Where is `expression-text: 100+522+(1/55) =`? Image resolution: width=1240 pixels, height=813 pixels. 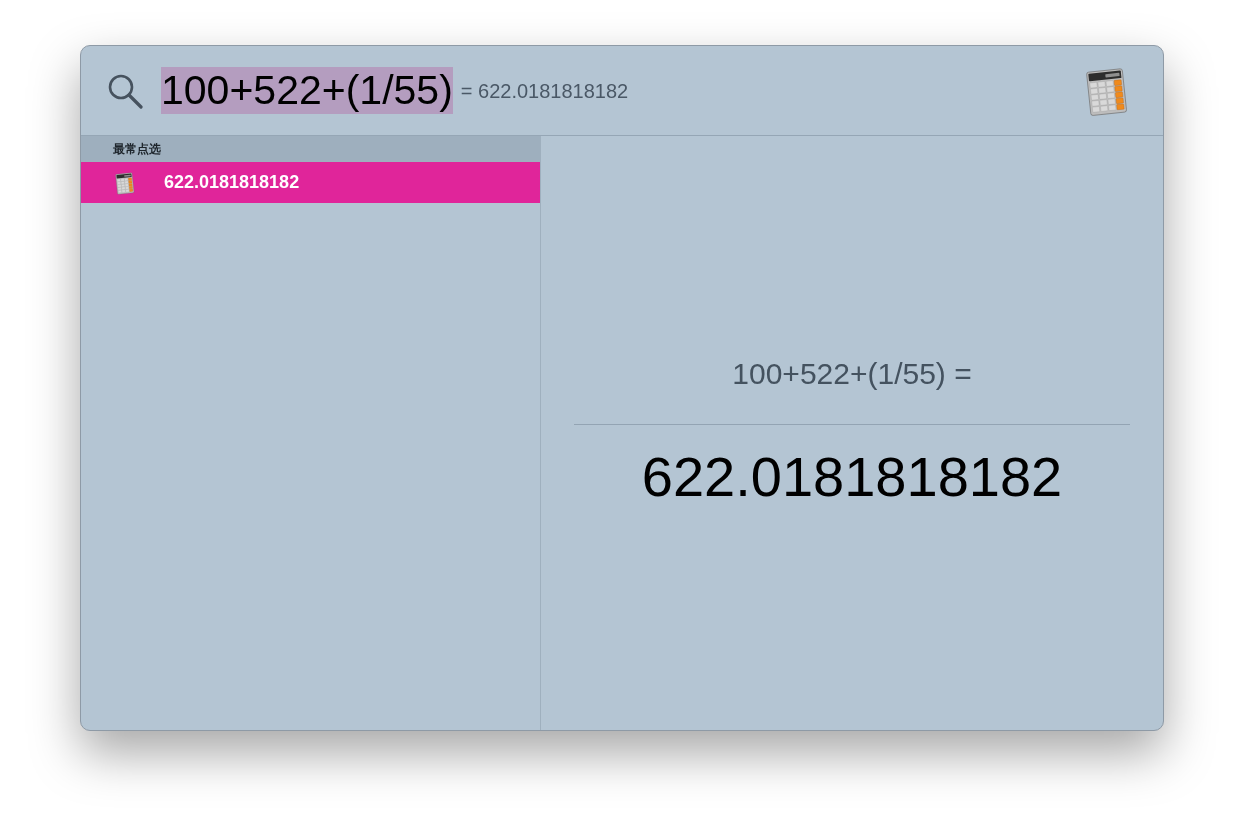 expression-text: 100+522+(1/55) = is located at coordinates (852, 374).